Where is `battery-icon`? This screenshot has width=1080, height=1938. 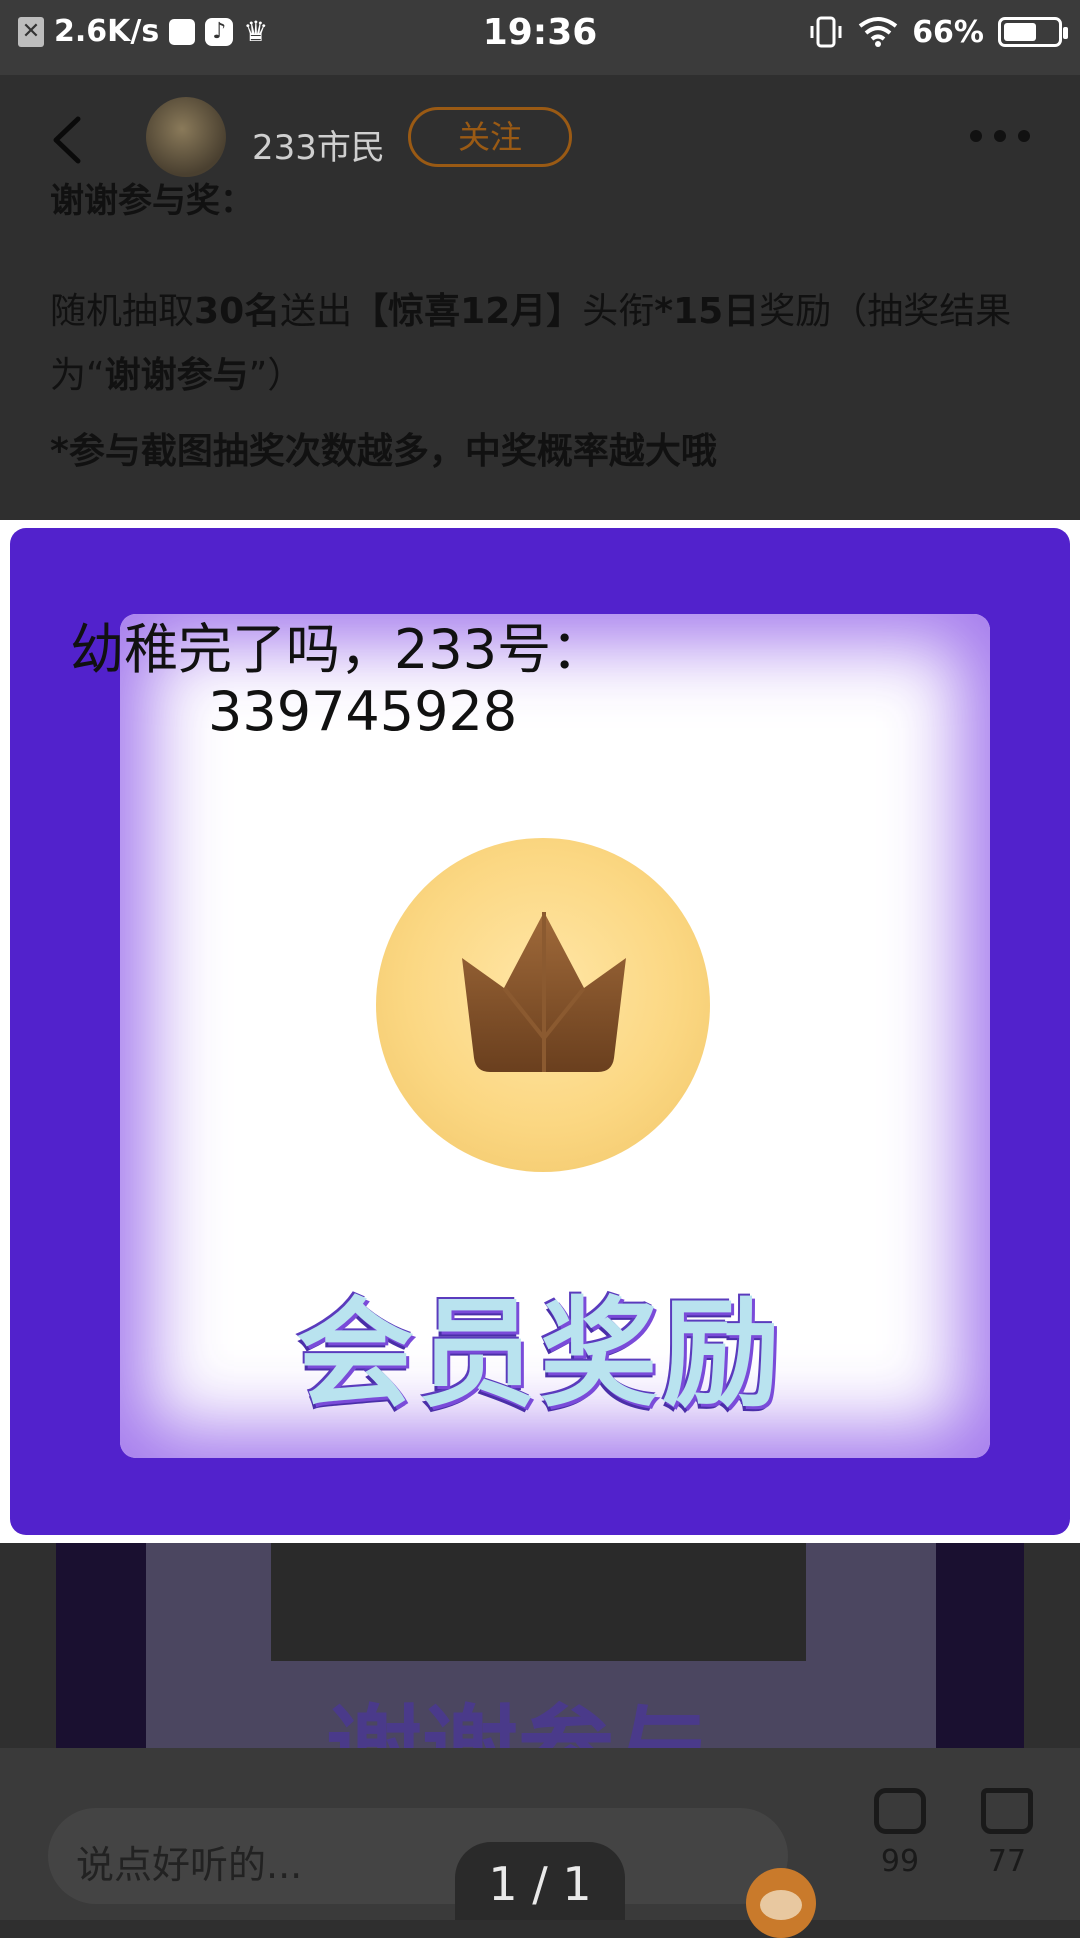 battery-icon is located at coordinates (1033, 32).